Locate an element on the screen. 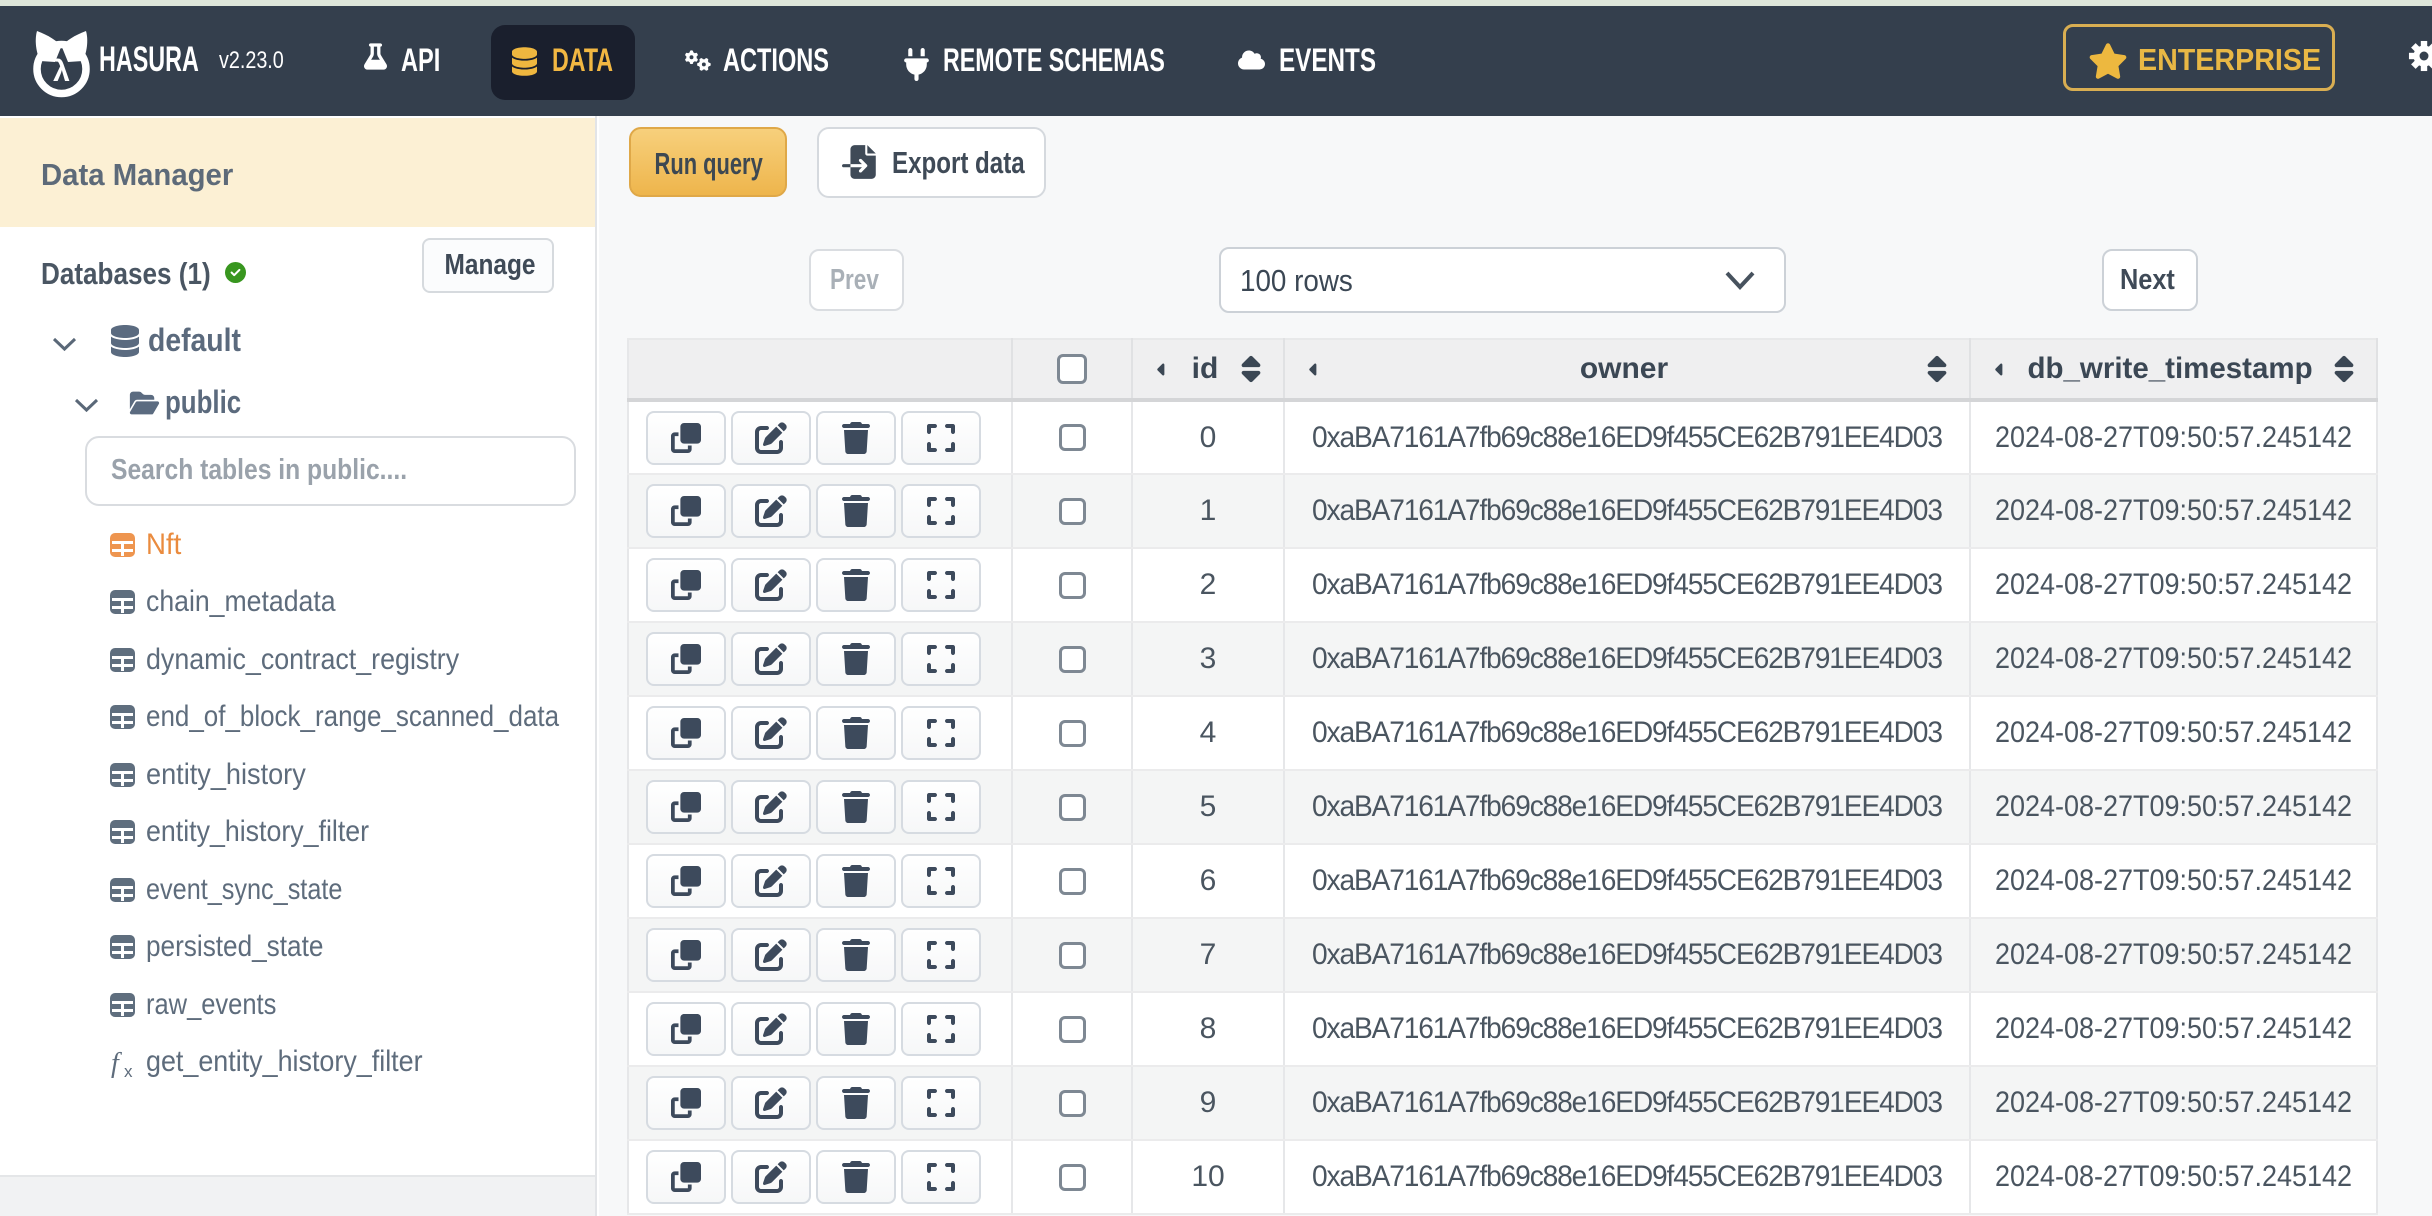 This screenshot has height=1216, width=2432. svg-text: x is located at coordinates (128, 1070).